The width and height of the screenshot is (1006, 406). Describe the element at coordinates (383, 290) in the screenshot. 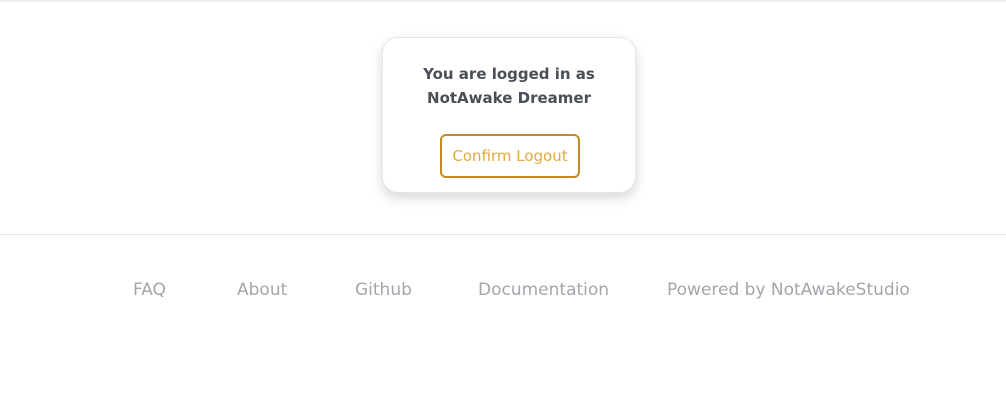

I see `footer-link-github: Github` at that location.